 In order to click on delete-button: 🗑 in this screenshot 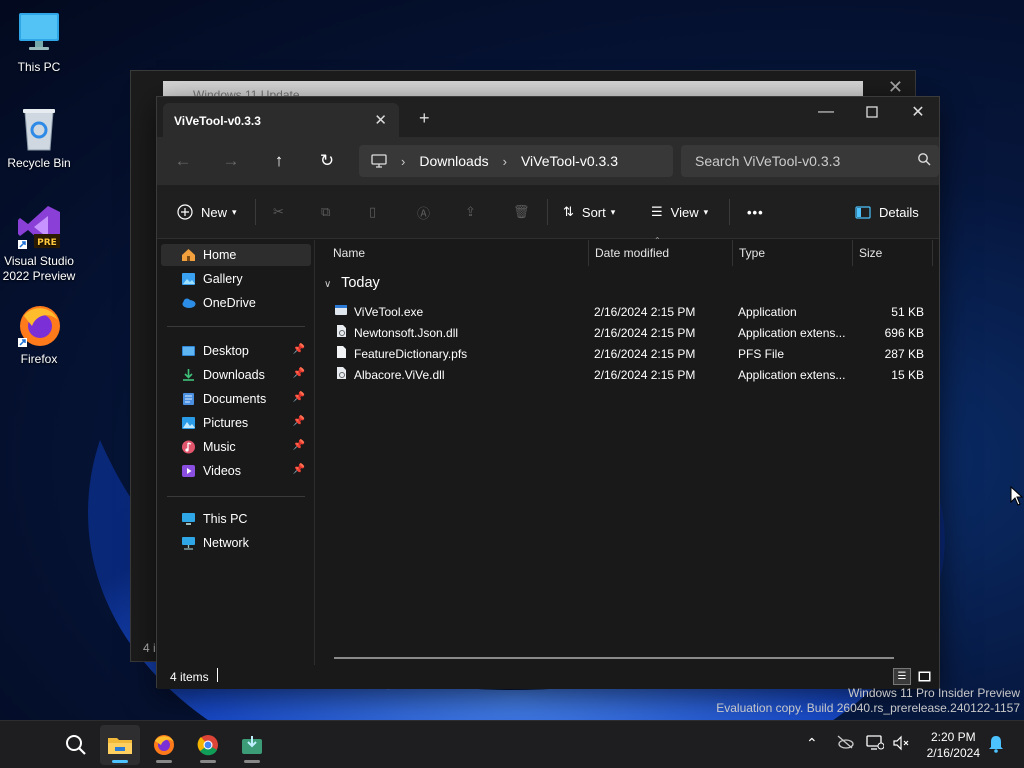, I will do `click(521, 212)`.